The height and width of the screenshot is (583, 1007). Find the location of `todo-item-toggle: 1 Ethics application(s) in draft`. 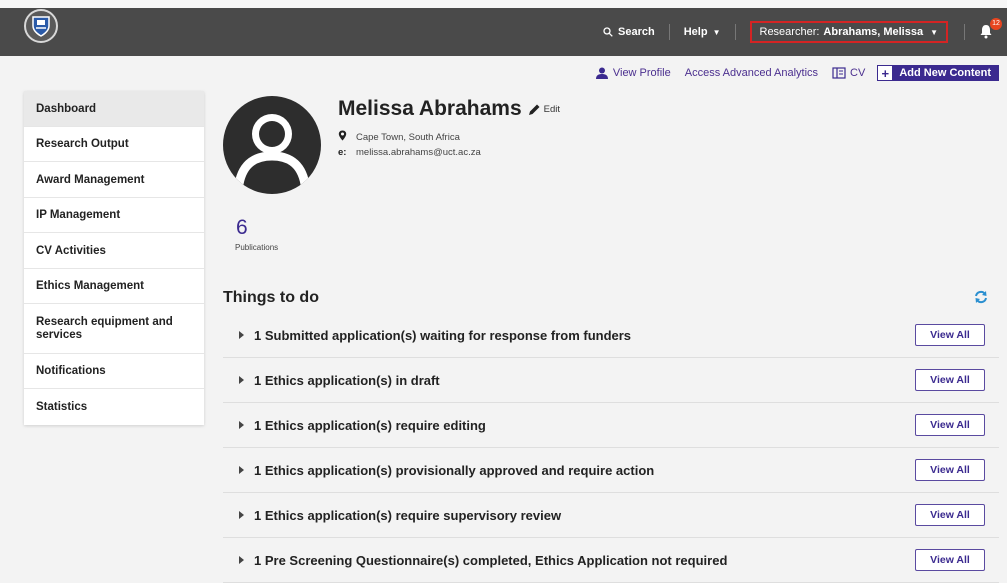

todo-item-toggle: 1 Ethics application(s) in draft is located at coordinates (339, 380).